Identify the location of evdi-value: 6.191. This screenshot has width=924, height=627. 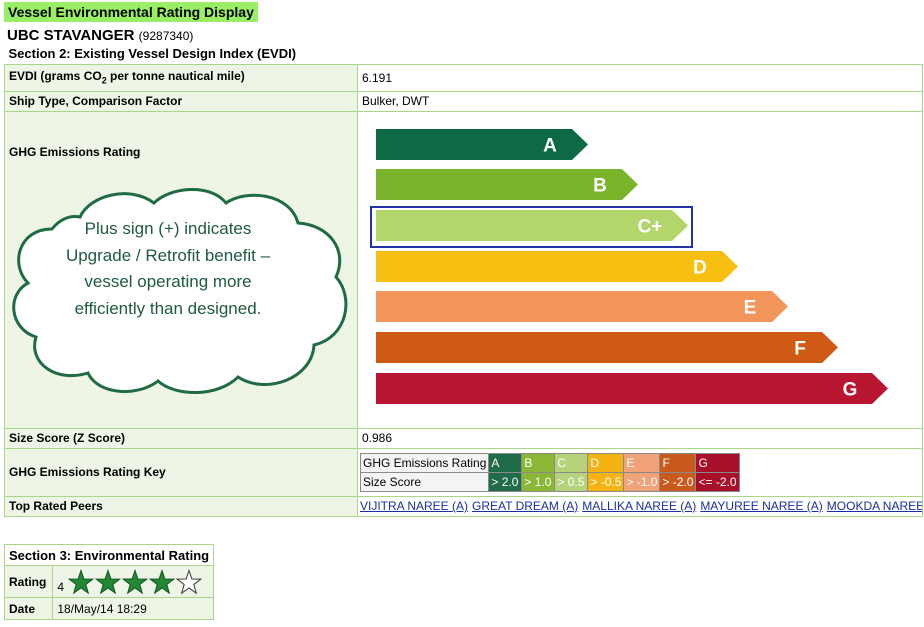
(640, 77).